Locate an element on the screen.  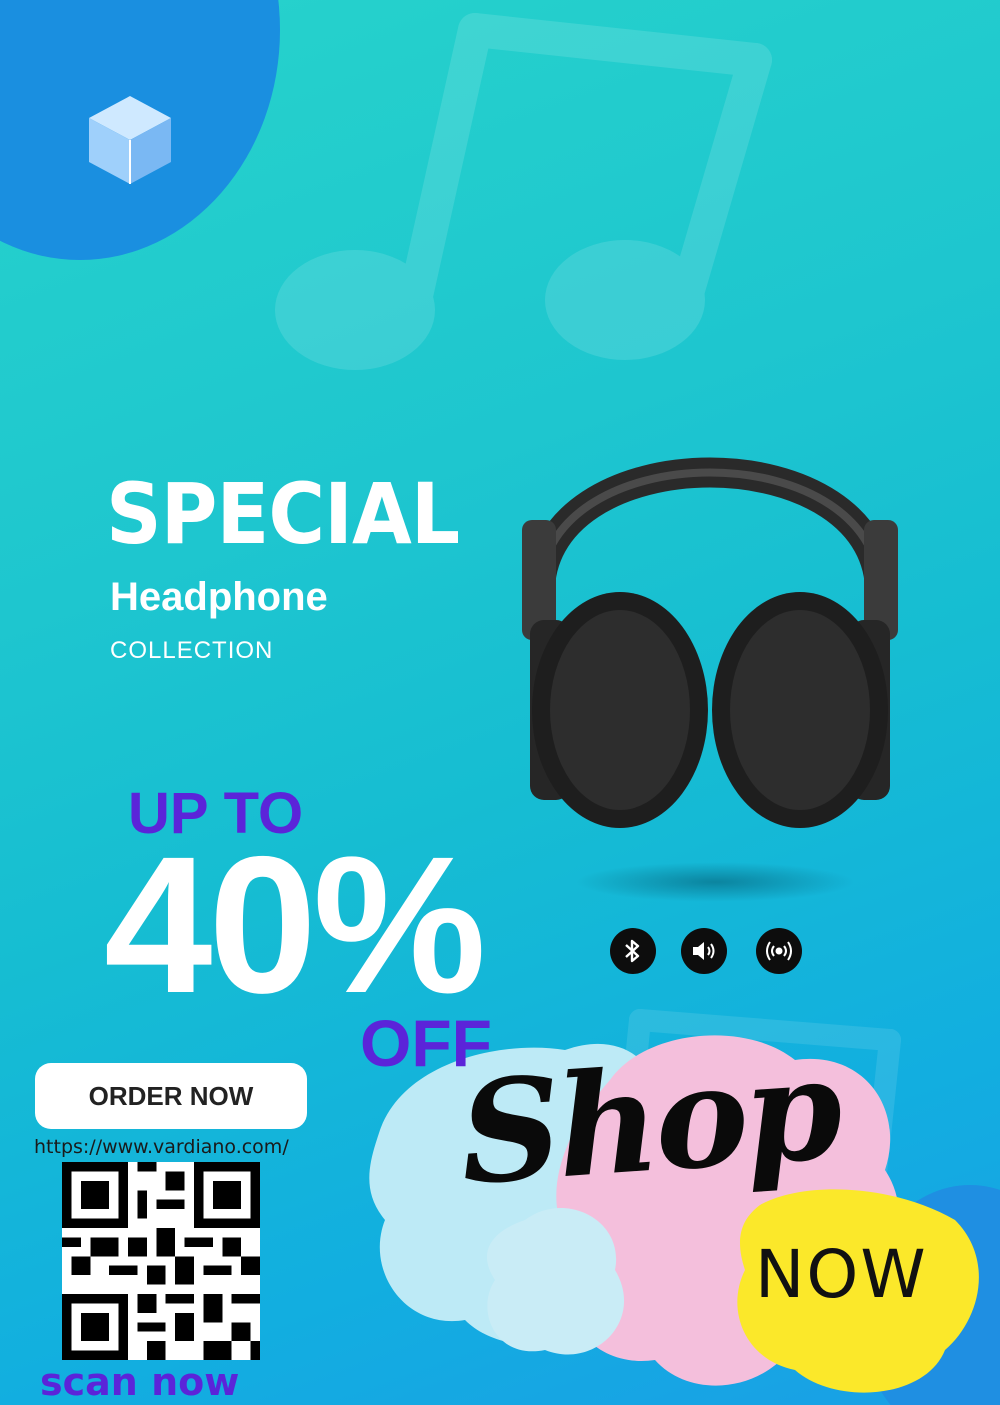
scan-now-label: scan now is located at coordinates (140, 1382).